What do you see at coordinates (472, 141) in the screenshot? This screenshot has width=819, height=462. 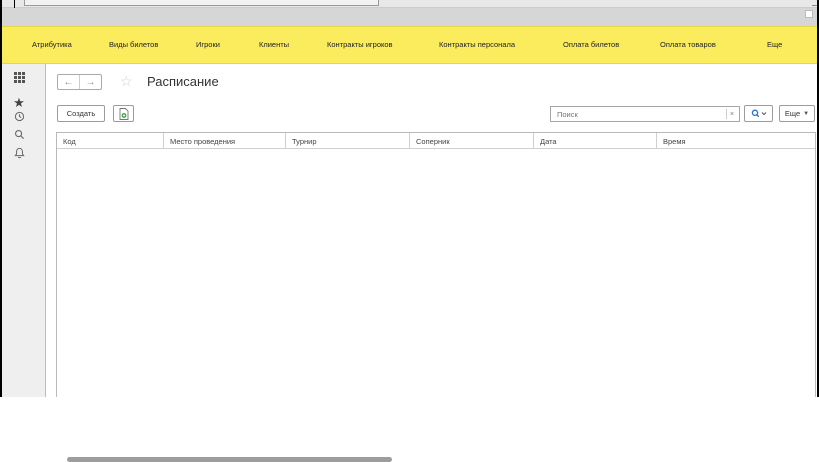 I see `column-header-opponent: Соперник` at bounding box center [472, 141].